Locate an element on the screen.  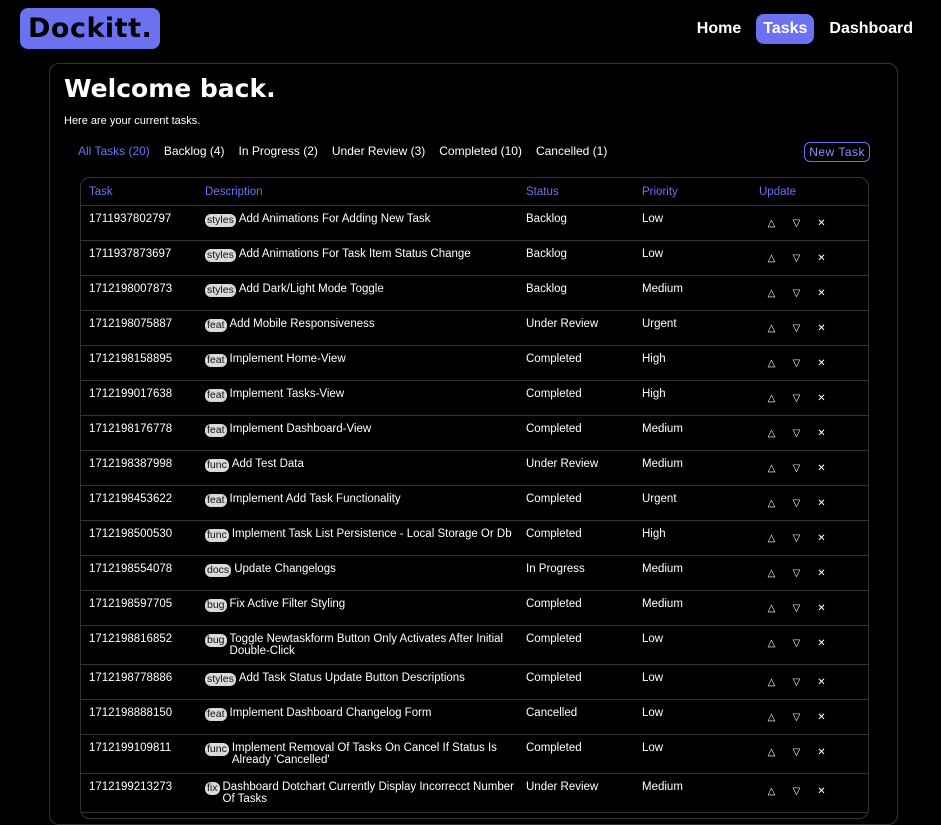
task-priority: Medium is located at coordinates (662, 289).